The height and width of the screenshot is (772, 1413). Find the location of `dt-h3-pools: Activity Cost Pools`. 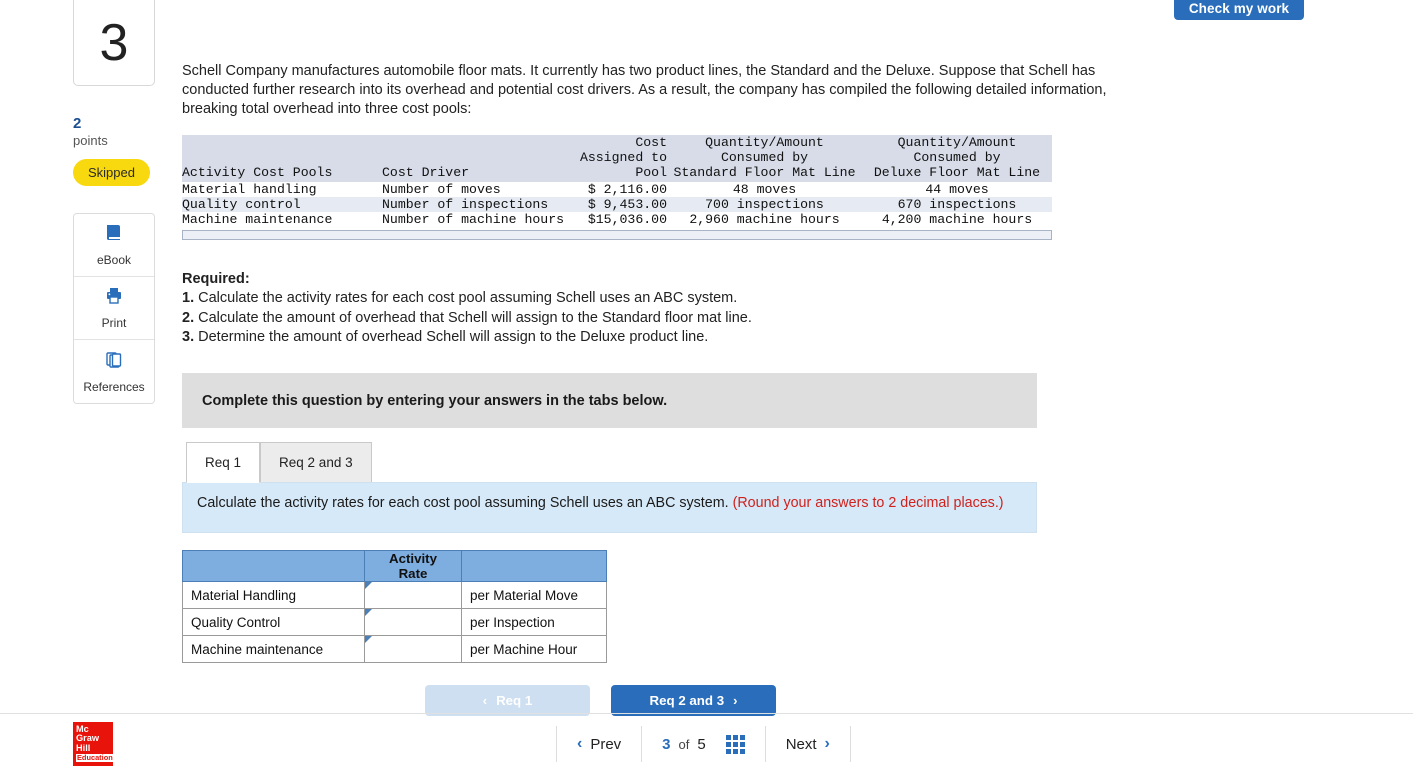

dt-h3-pools: Activity Cost Pools is located at coordinates (282, 173).